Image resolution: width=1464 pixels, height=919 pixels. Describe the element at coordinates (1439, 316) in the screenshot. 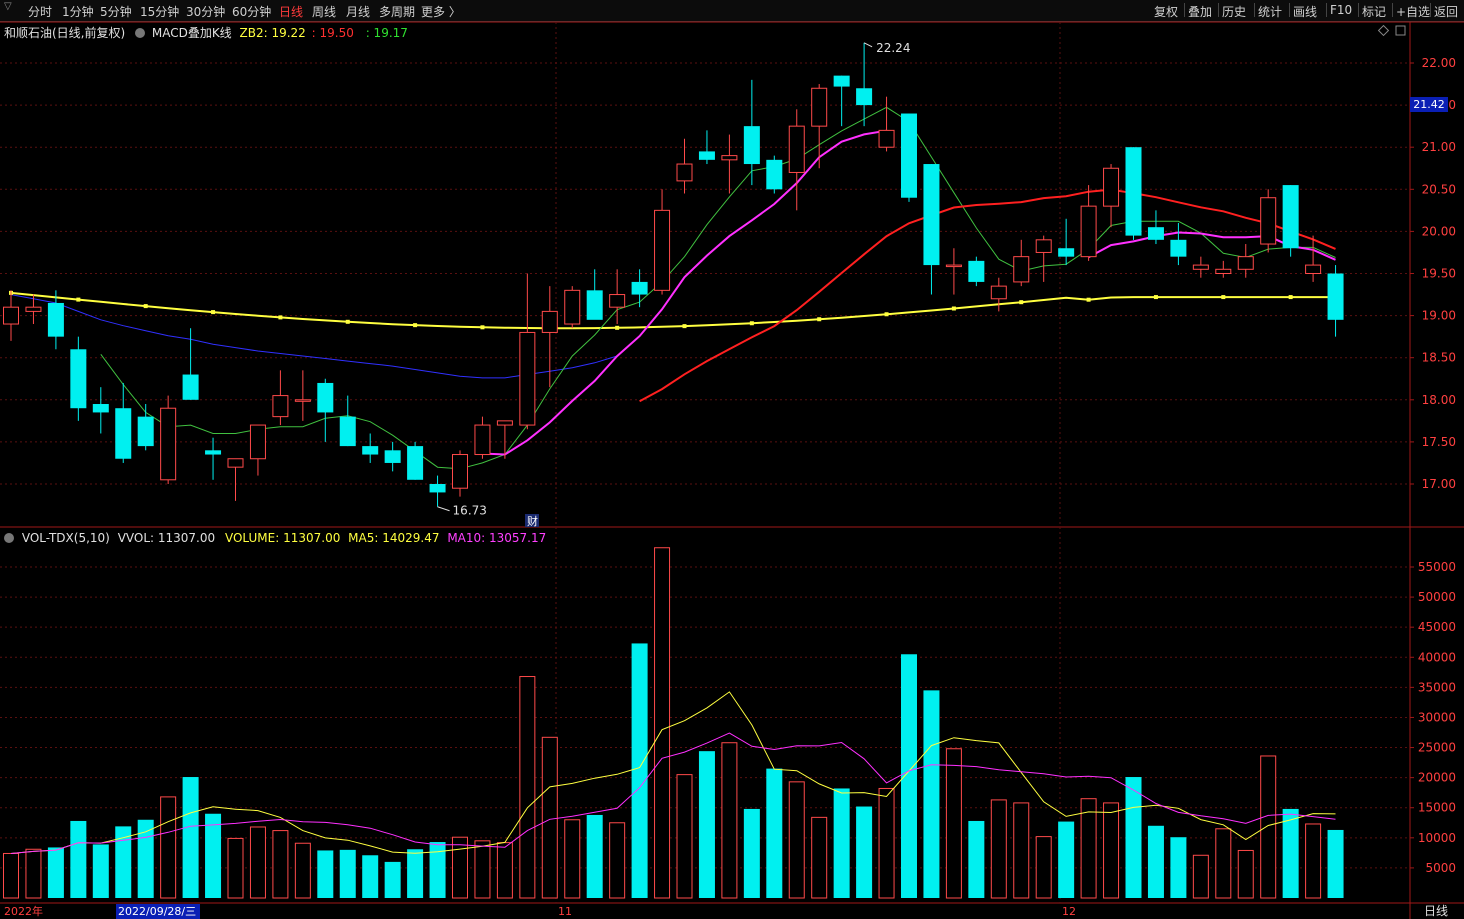

I see `price-tick-label: 19.00` at that location.